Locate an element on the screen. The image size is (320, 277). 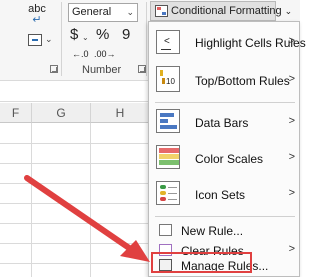
merge-cells-icon is located at coordinates (35, 40).